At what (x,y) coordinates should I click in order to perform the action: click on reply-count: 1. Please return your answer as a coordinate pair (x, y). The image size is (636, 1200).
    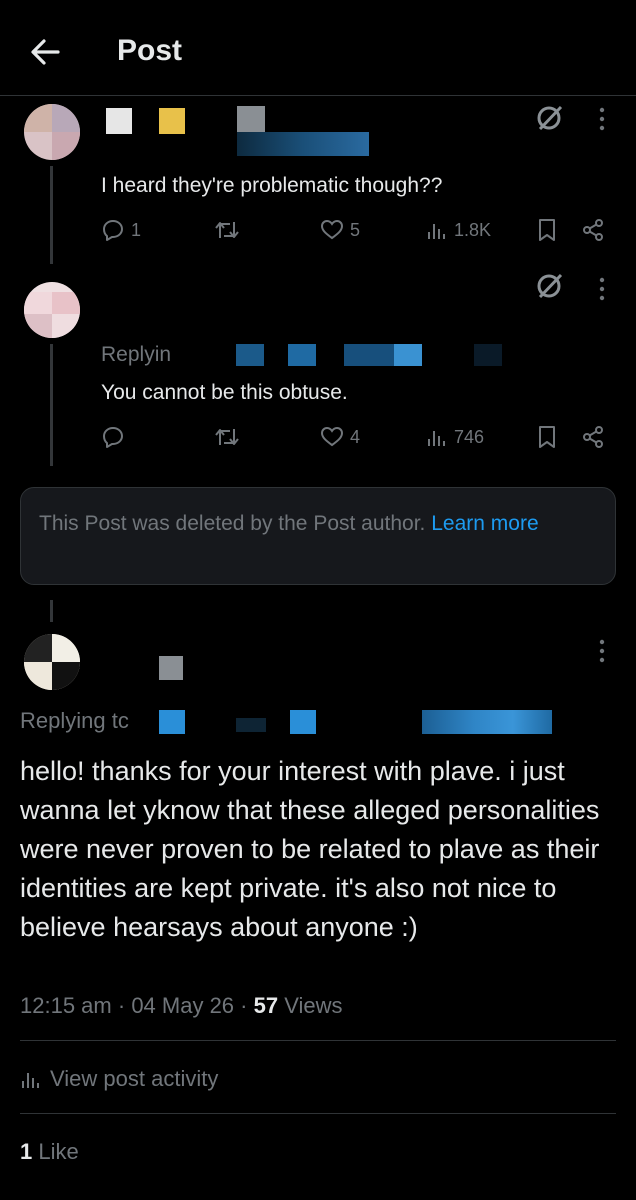
    Looking at the image, I should click on (136, 229).